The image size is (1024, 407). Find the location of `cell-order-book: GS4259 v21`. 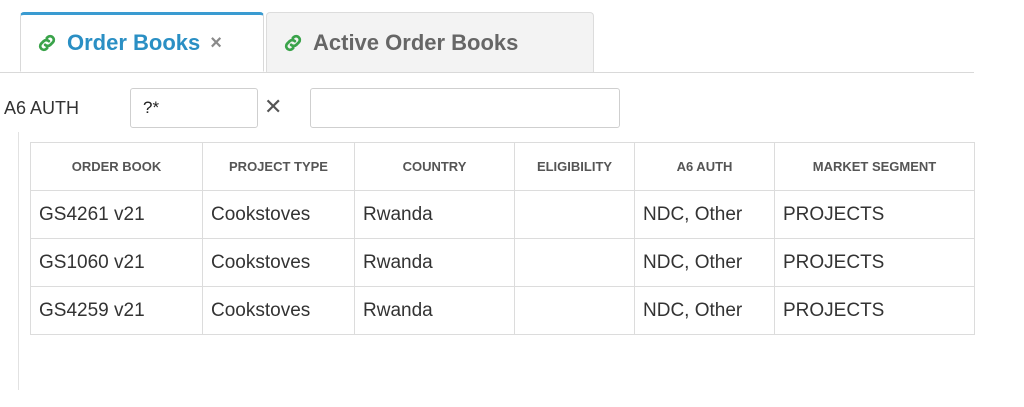

cell-order-book: GS4259 v21 is located at coordinates (116, 310).